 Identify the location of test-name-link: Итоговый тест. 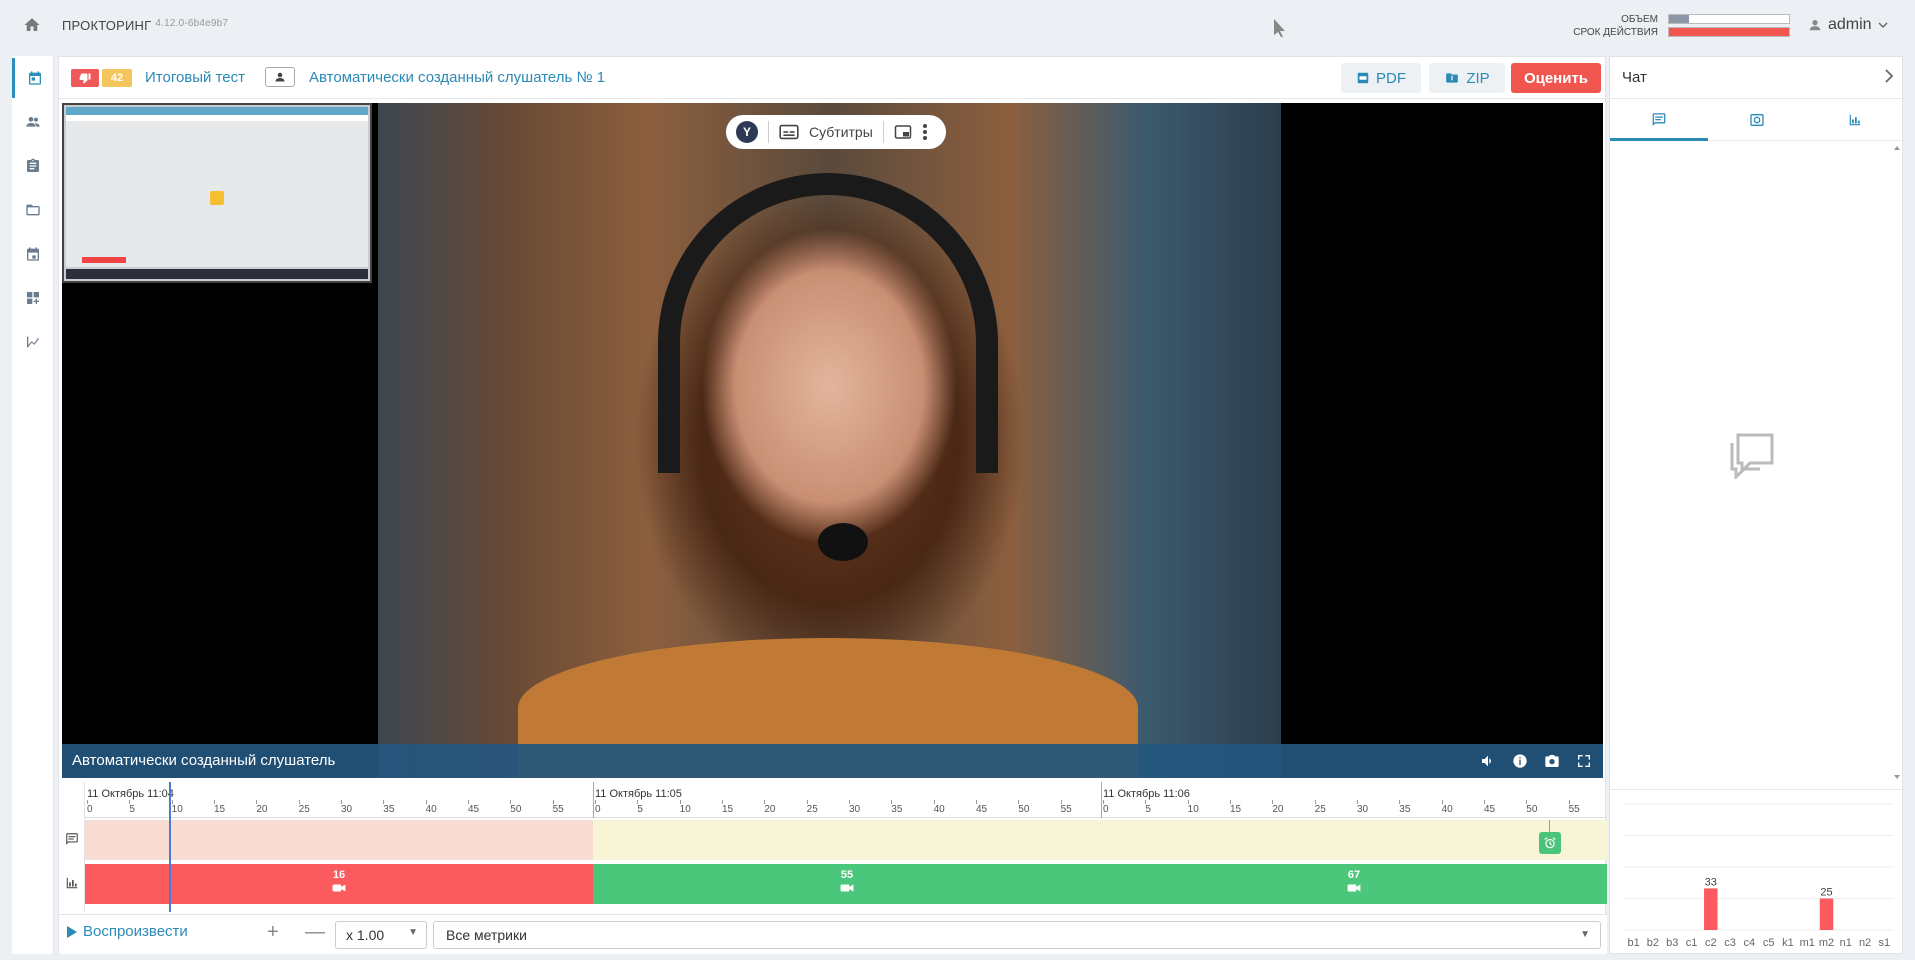
(195, 77).